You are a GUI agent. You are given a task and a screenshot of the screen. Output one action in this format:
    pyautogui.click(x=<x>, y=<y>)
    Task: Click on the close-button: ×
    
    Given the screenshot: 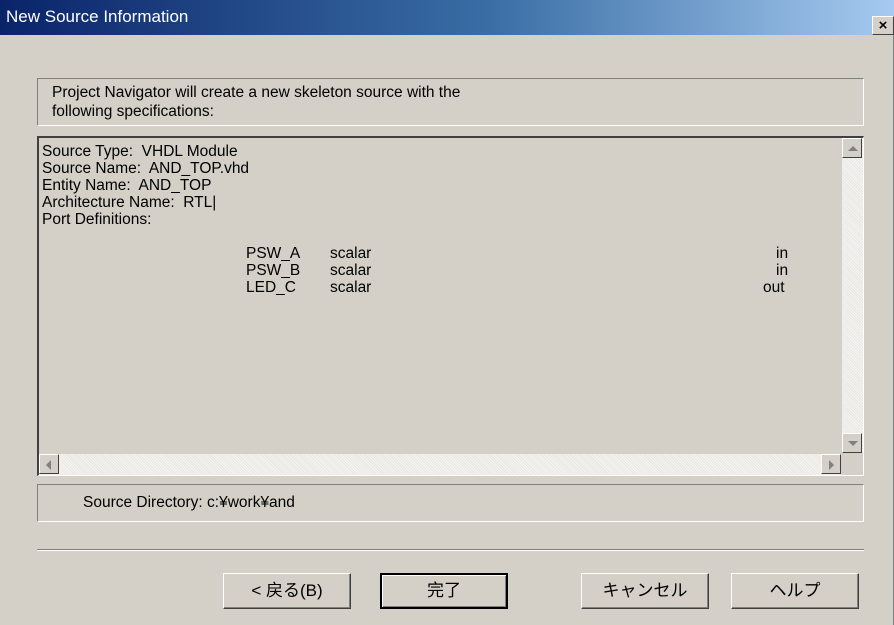 What is the action you would take?
    pyautogui.click(x=883, y=25)
    